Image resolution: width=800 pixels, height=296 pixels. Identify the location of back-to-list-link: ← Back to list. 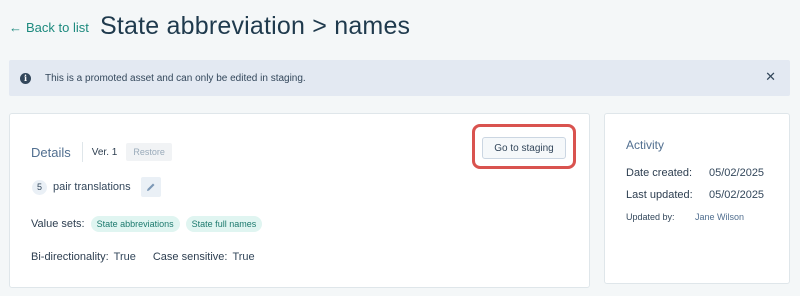
(49, 27).